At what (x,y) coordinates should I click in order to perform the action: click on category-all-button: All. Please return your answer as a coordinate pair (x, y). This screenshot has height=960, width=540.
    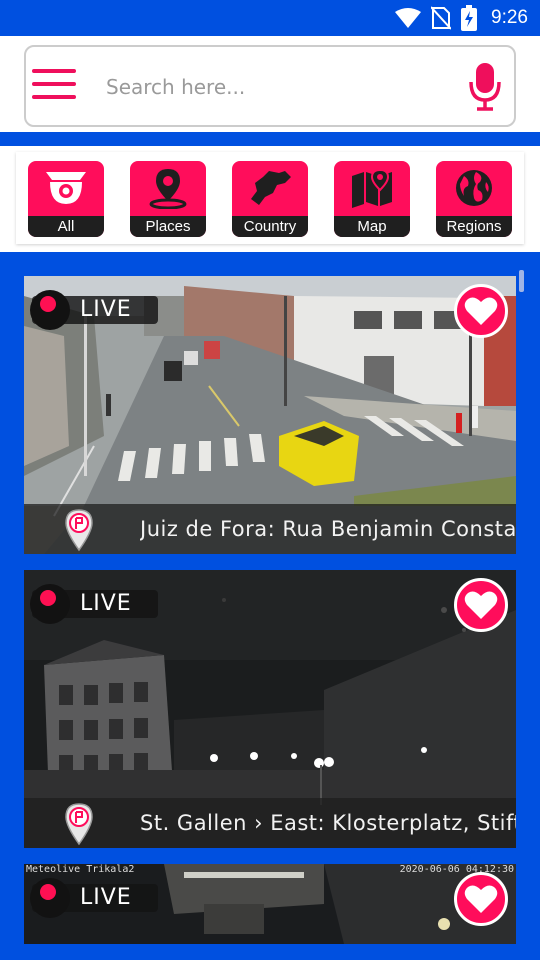
    Looking at the image, I should click on (66, 199).